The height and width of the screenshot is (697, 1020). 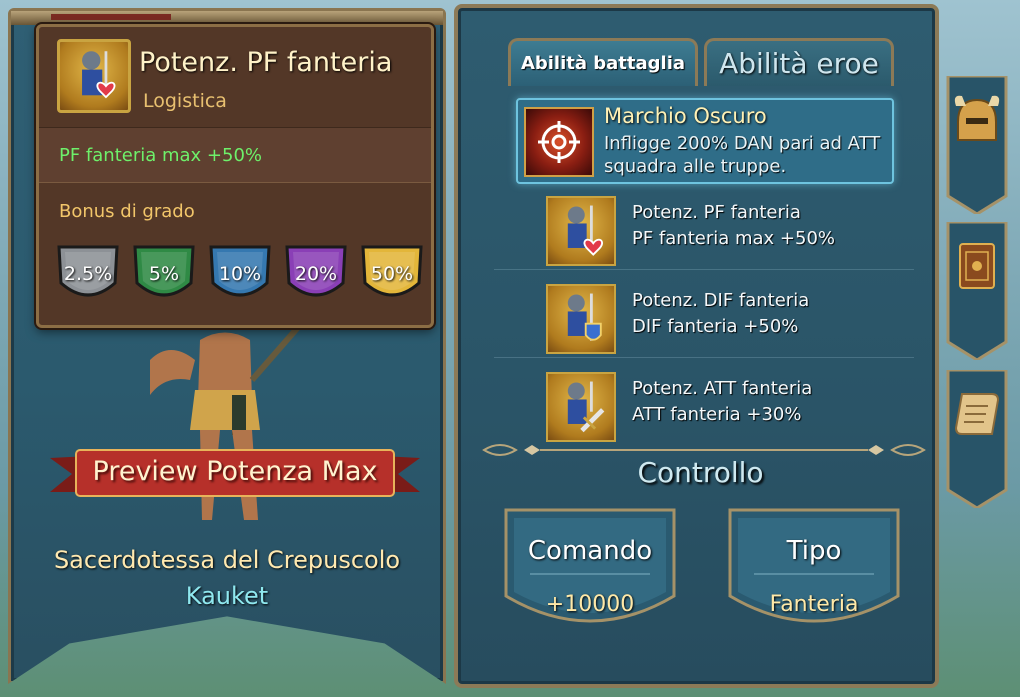 I want to click on command-label: Comando, so click(x=590, y=551).